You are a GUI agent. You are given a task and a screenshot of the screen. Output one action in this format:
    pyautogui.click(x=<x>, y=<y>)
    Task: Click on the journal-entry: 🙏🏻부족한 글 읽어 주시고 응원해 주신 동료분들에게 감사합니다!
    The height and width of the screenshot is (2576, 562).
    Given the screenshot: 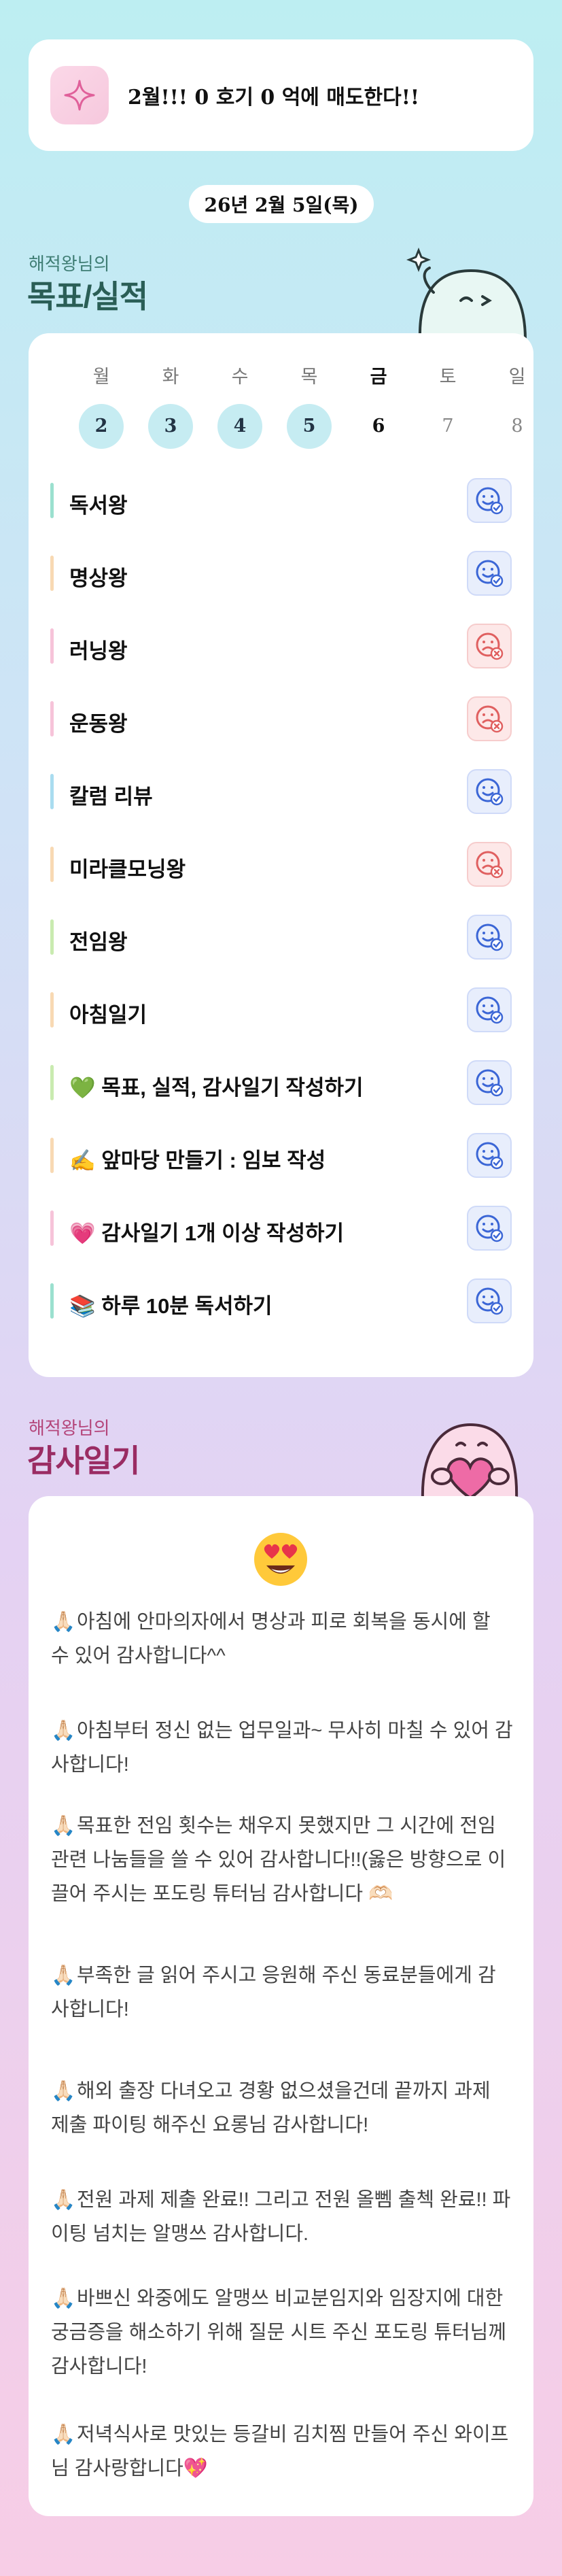 What is the action you would take?
    pyautogui.click(x=282, y=1993)
    